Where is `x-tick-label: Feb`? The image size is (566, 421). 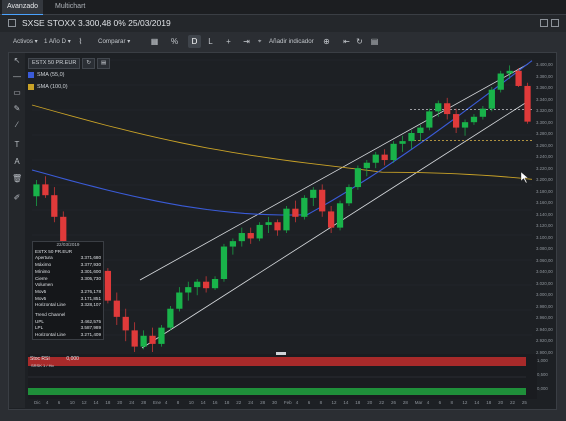 x-tick-label: Feb is located at coordinates (287, 402).